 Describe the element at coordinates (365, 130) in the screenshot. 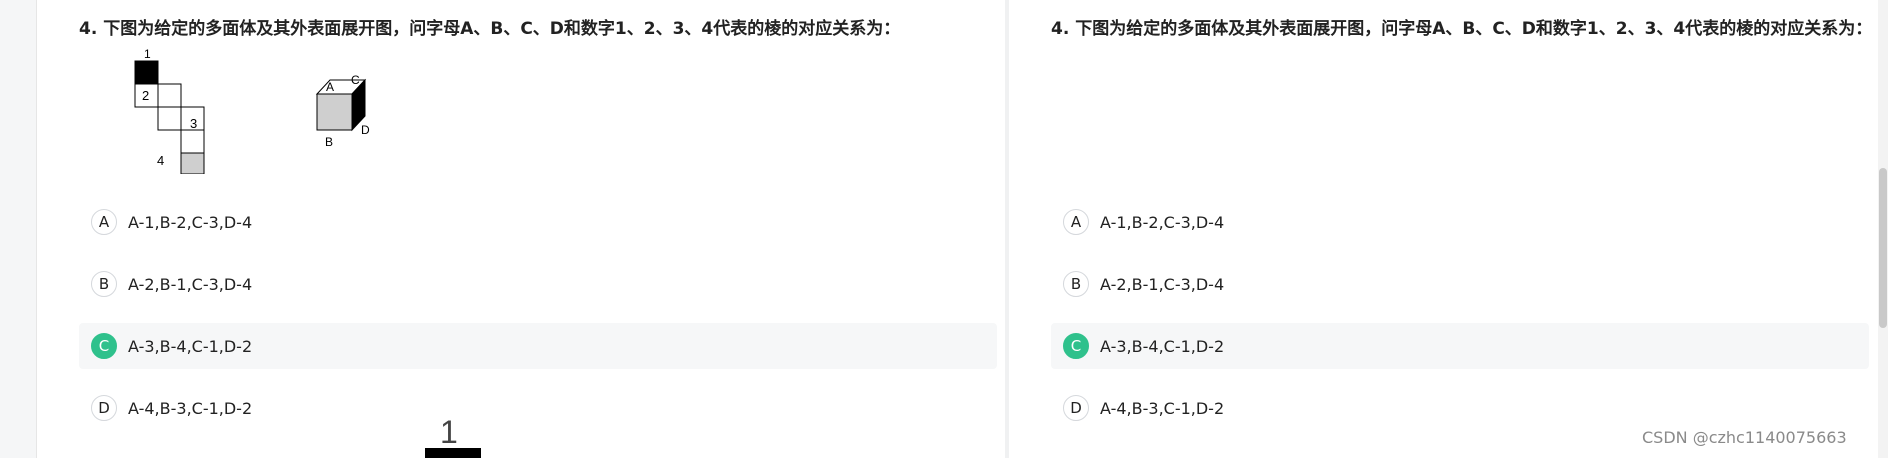

I see `cube-label-d: D` at that location.